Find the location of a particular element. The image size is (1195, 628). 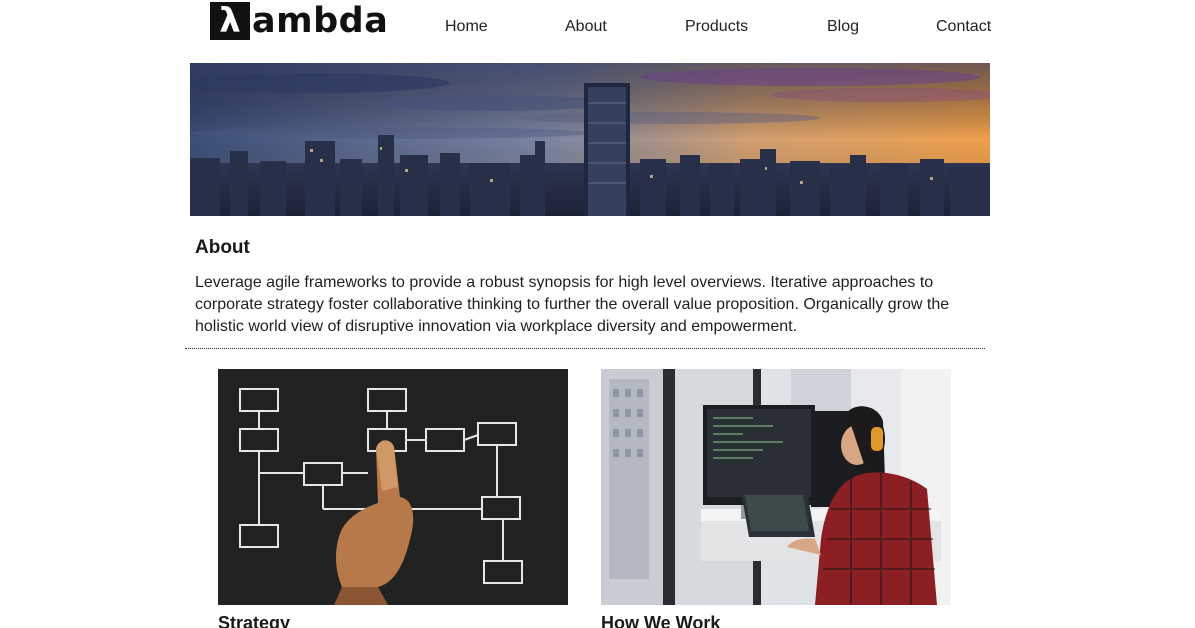

nav-about: About is located at coordinates (586, 27).